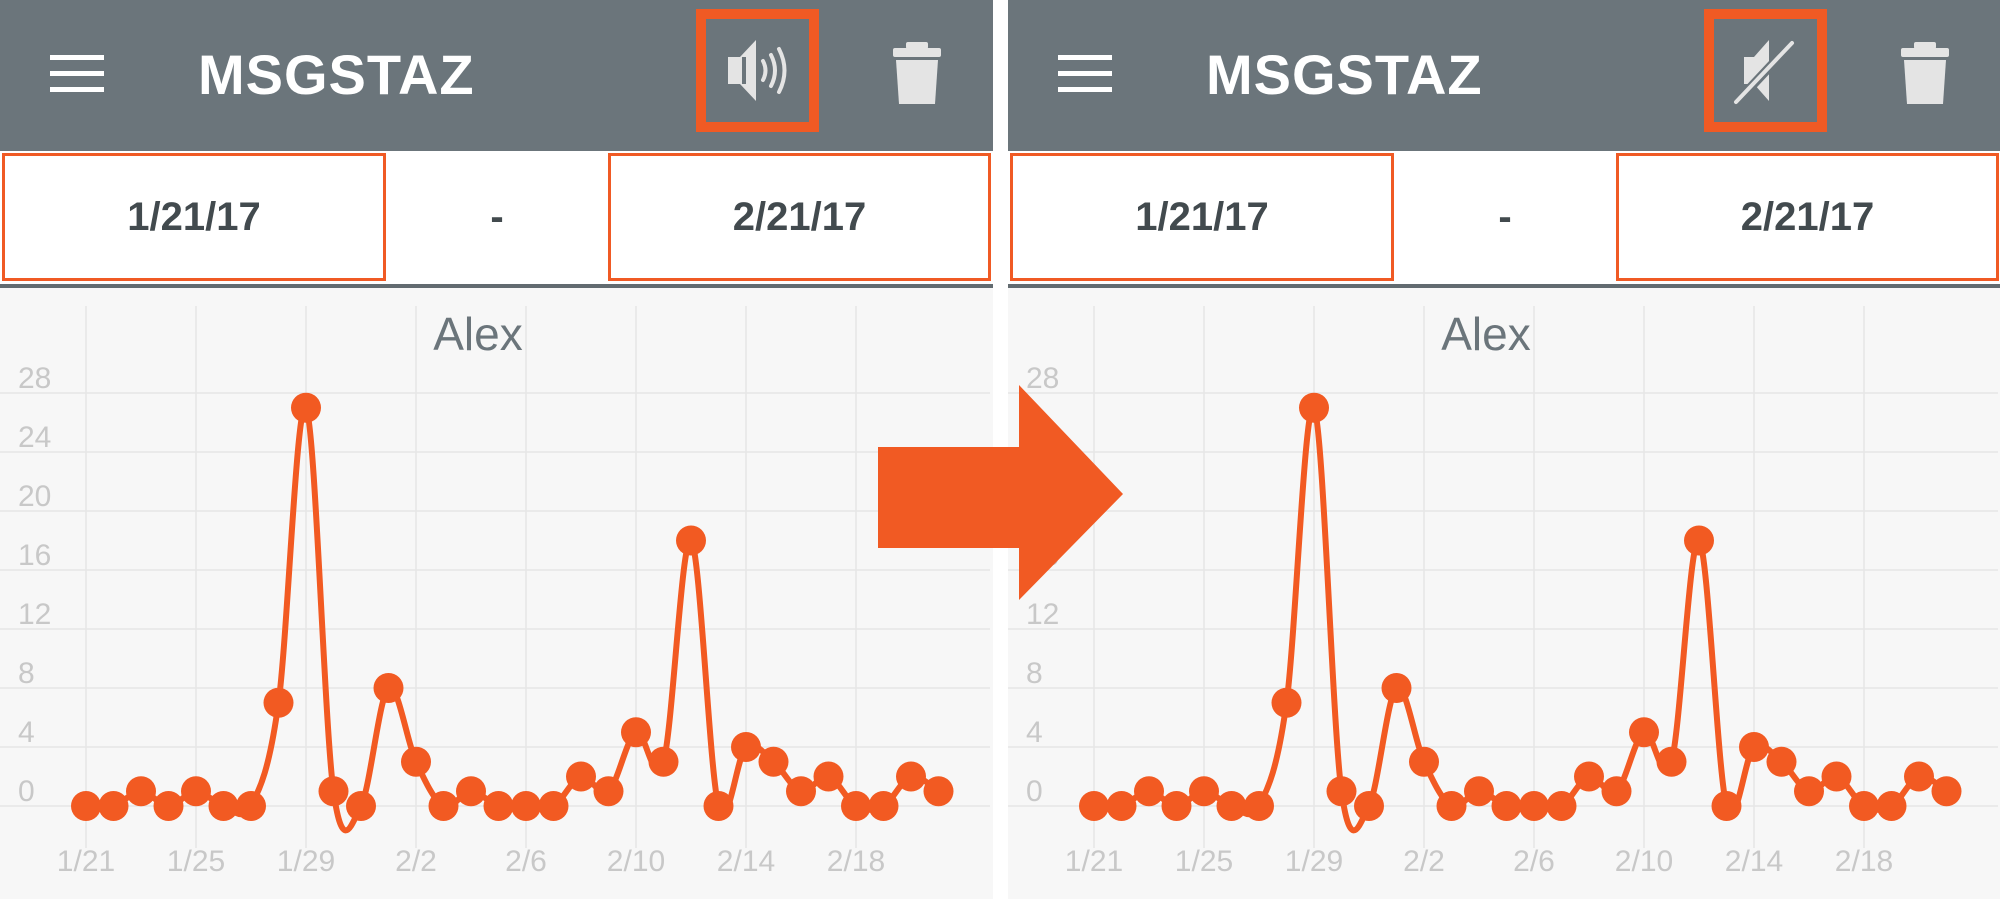 This screenshot has width=2000, height=899. I want to click on app-title: MSGSTAZ, so click(1344, 74).